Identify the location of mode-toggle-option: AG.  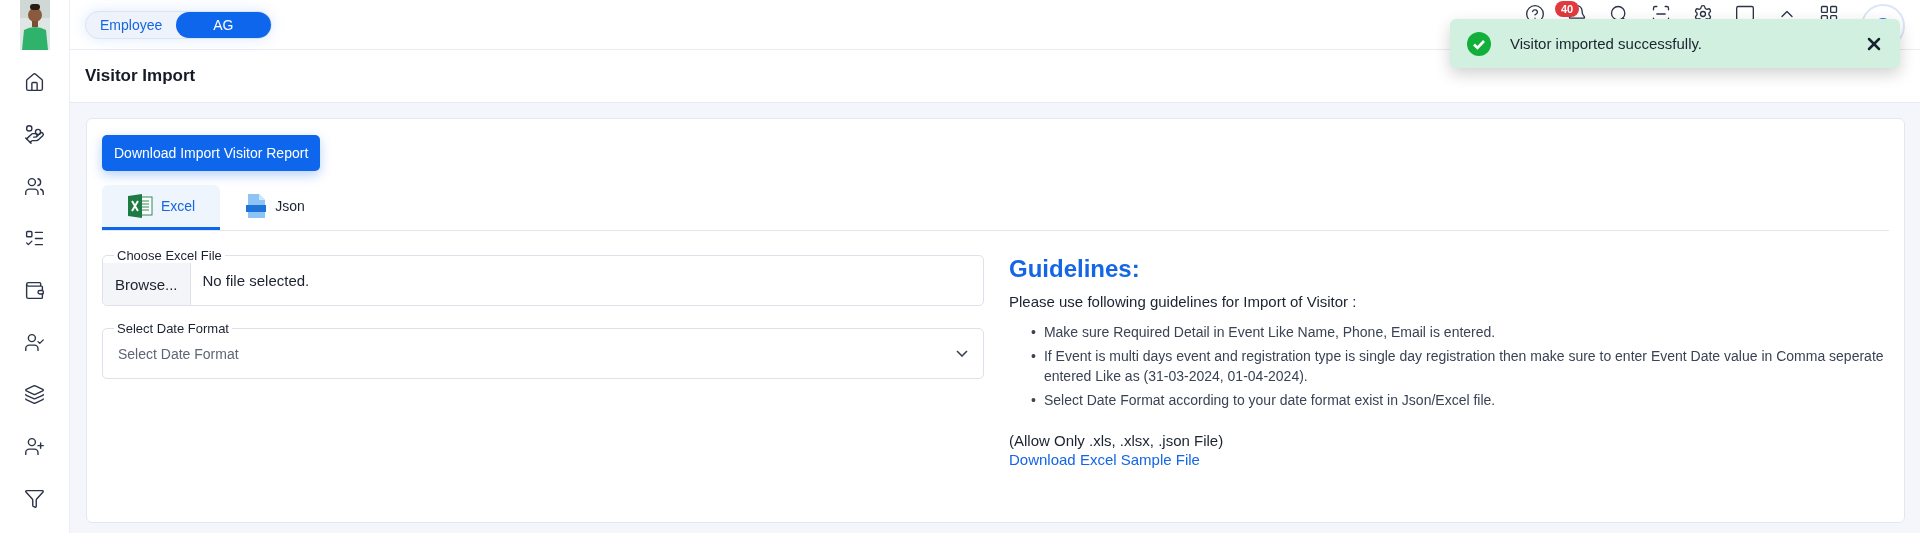
(223, 24).